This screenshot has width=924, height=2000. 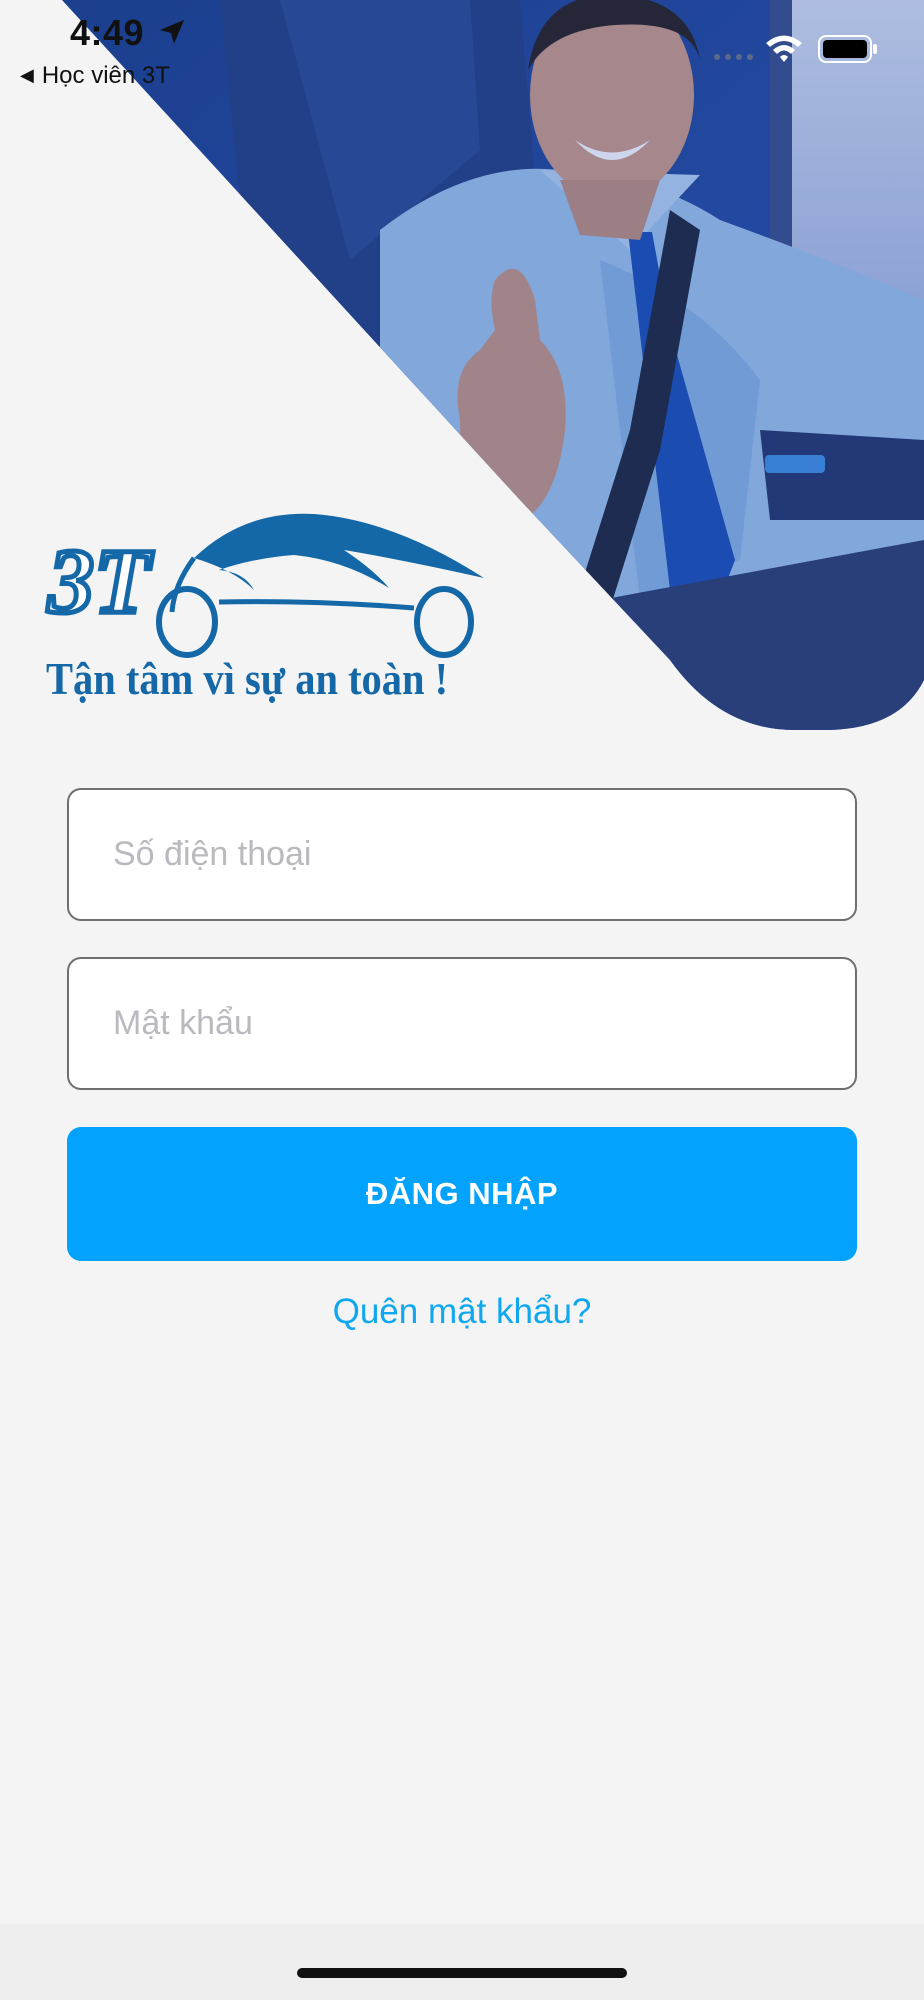 I want to click on password-field, so click(x=462, y=1023).